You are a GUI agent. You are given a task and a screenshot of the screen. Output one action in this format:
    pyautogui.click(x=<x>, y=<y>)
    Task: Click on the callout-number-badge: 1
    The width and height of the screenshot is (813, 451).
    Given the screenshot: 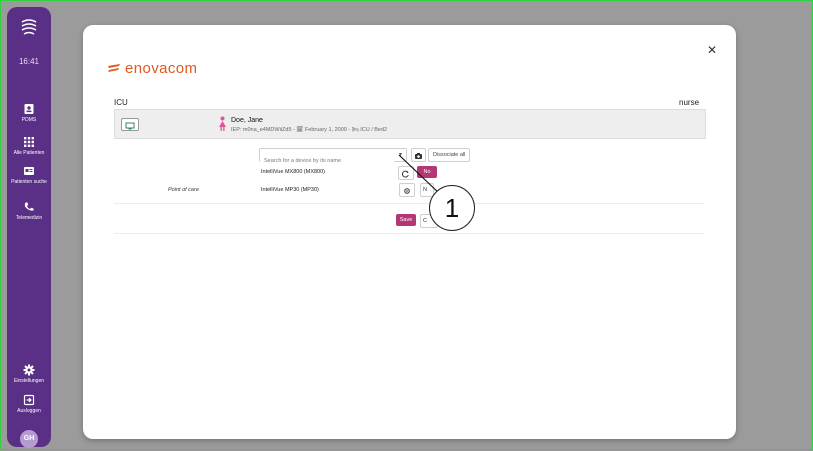 What is the action you would take?
    pyautogui.click(x=452, y=208)
    